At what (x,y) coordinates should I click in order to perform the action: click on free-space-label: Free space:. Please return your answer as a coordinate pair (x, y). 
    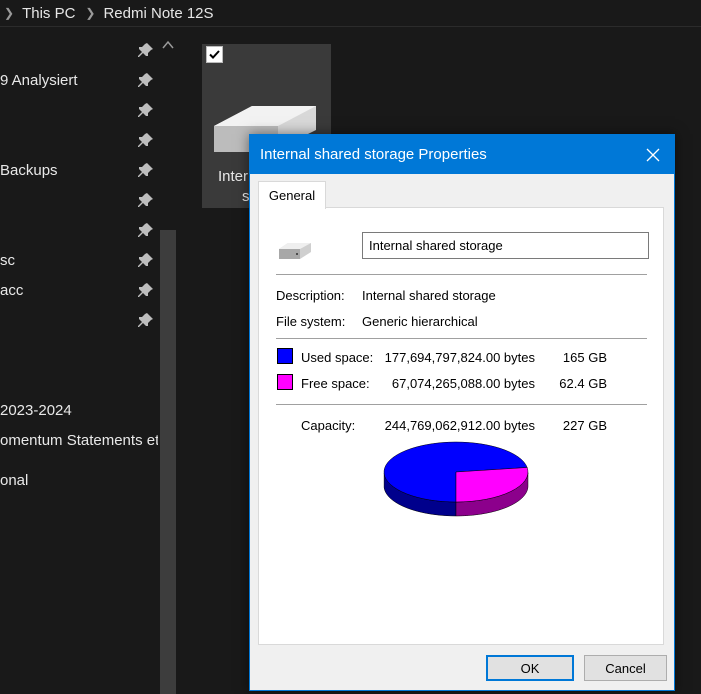
    Looking at the image, I should click on (335, 383).